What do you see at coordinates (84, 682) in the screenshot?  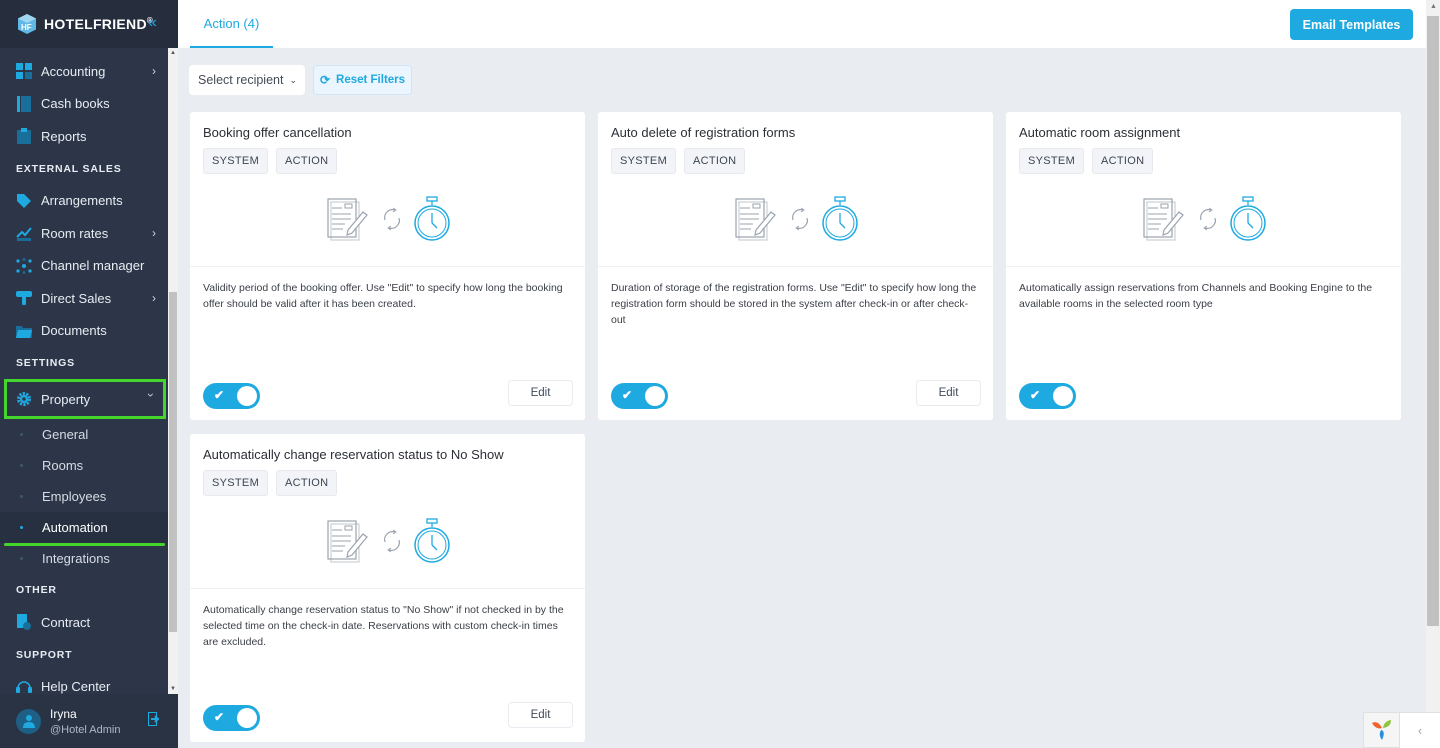 I see `sidebar-item-help-center: Help Center` at bounding box center [84, 682].